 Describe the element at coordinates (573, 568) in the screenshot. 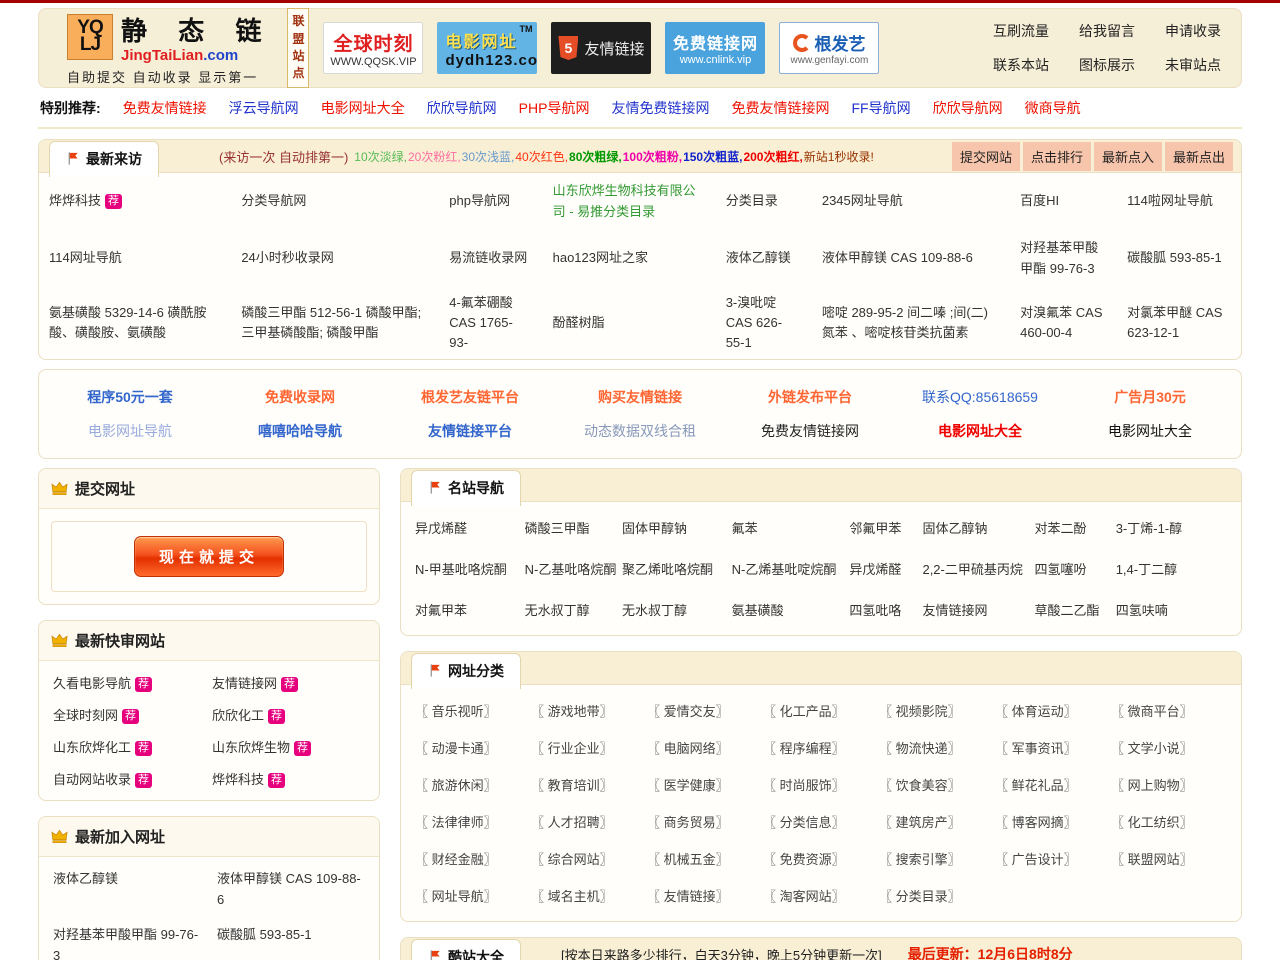

I see `famous-site-link: N-乙基吡咯烷酮` at that location.